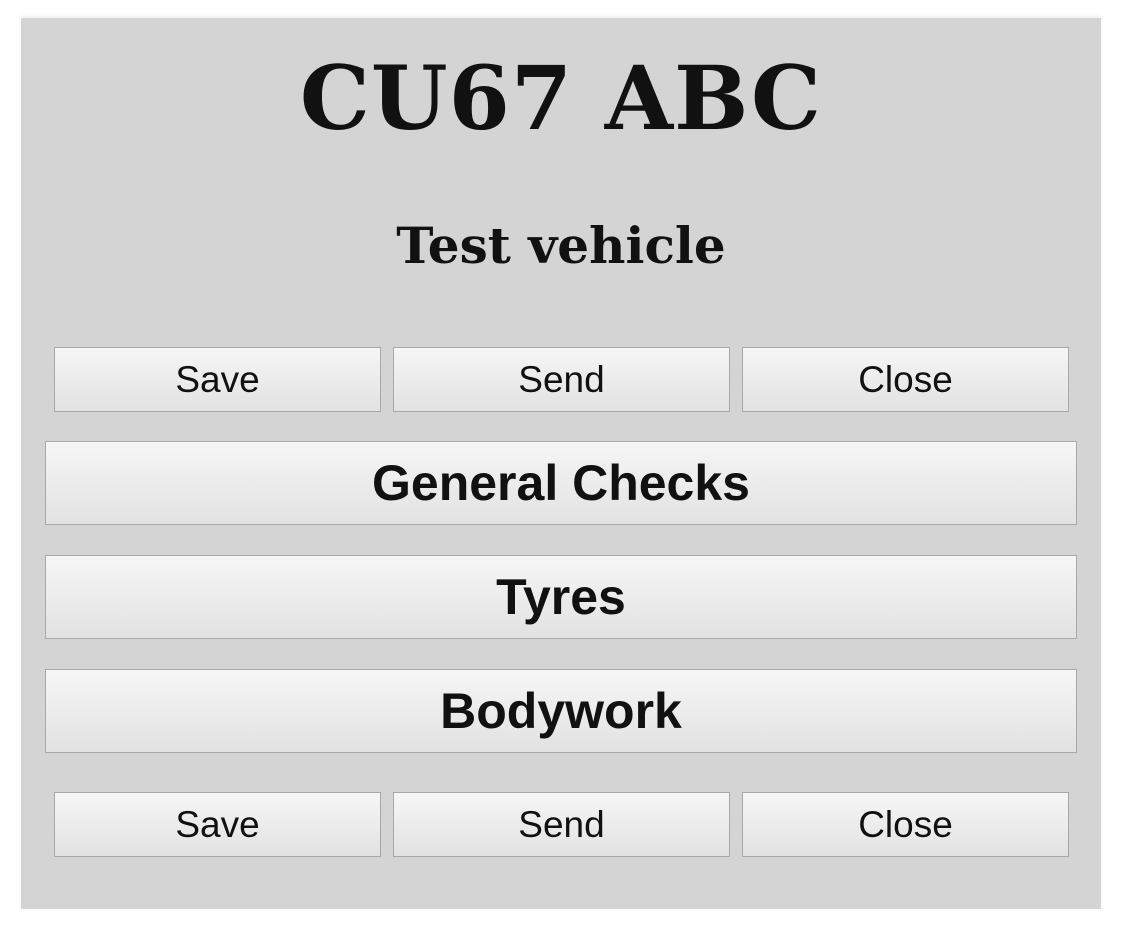  What do you see at coordinates (561, 597) in the screenshot?
I see `section-tyres-button: Tyres` at bounding box center [561, 597].